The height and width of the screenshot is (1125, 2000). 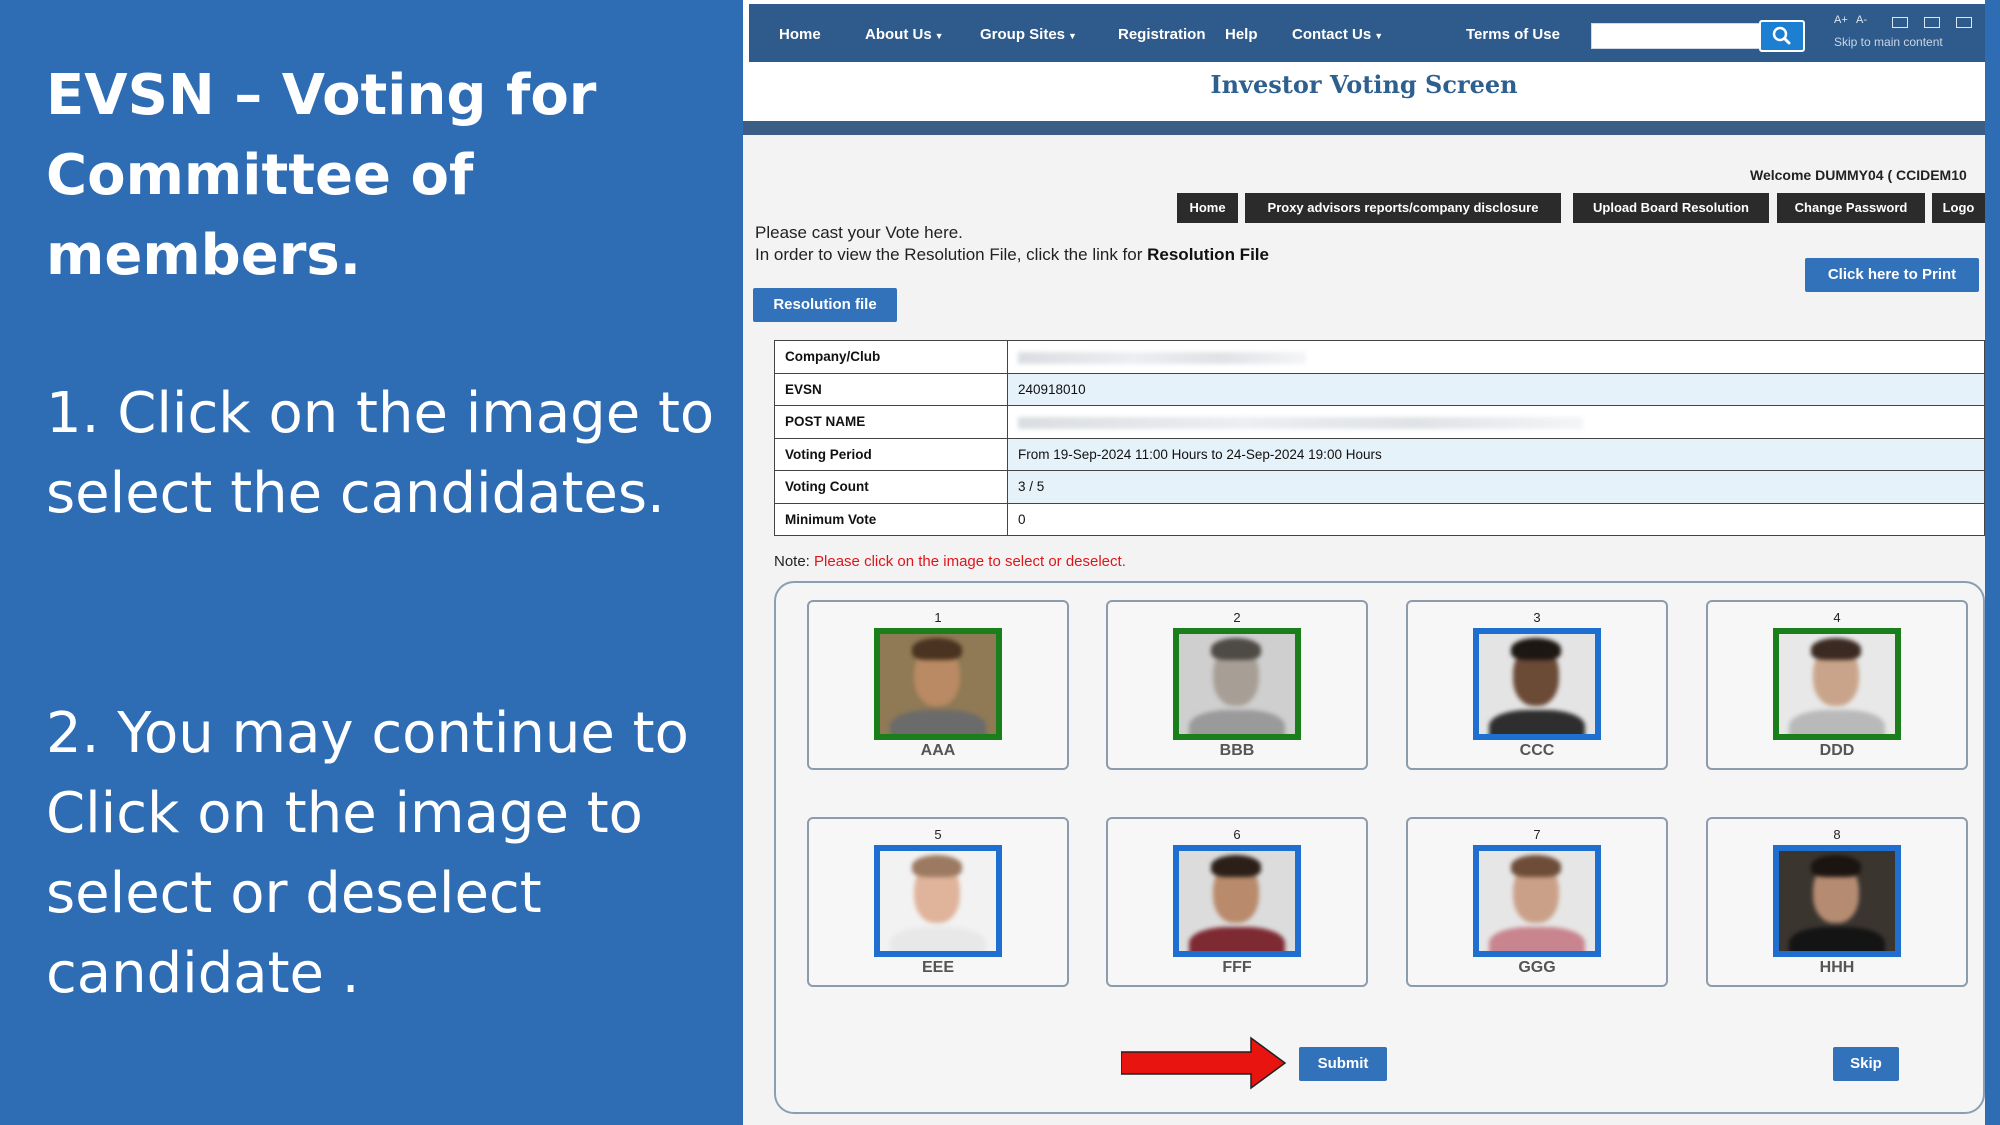 What do you see at coordinates (1162, 33) in the screenshot?
I see `nav-registration: Registration` at bounding box center [1162, 33].